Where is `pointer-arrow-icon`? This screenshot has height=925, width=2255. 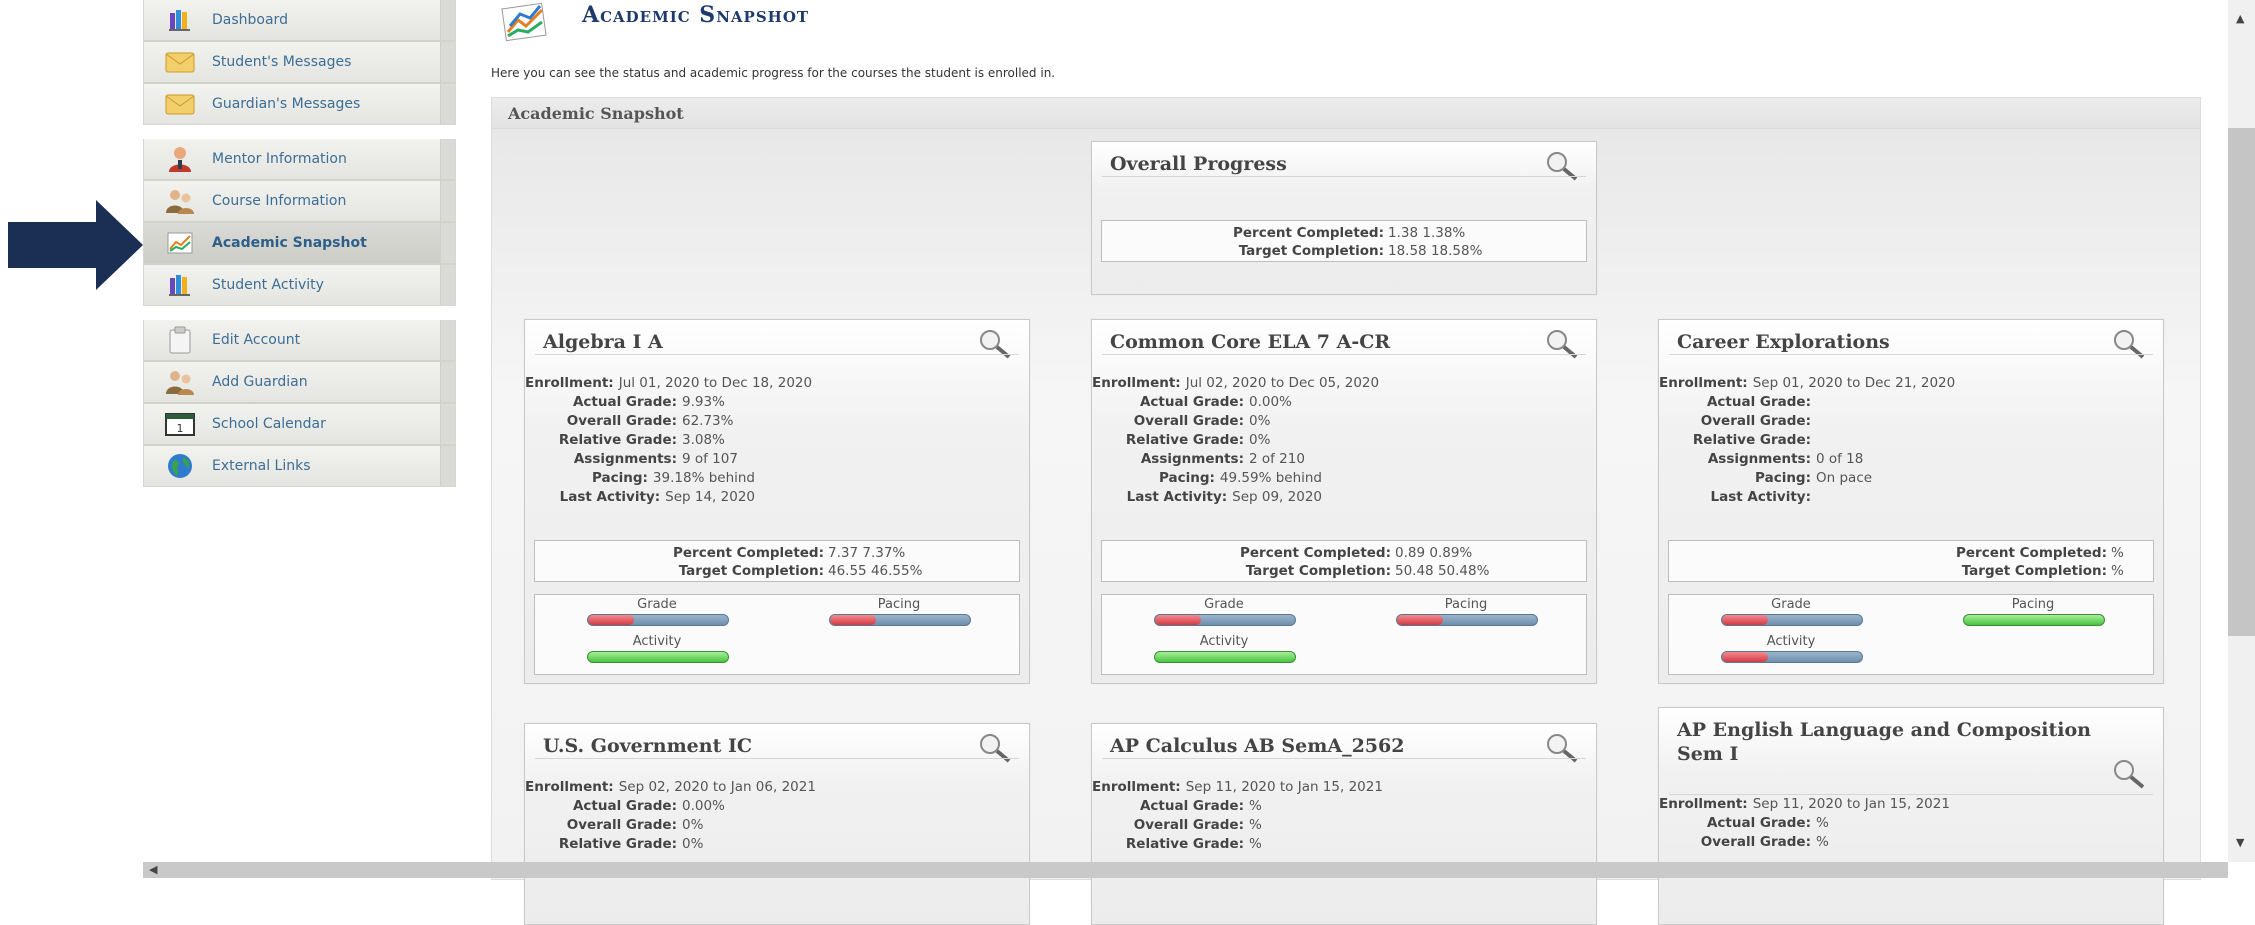 pointer-arrow-icon is located at coordinates (75, 245).